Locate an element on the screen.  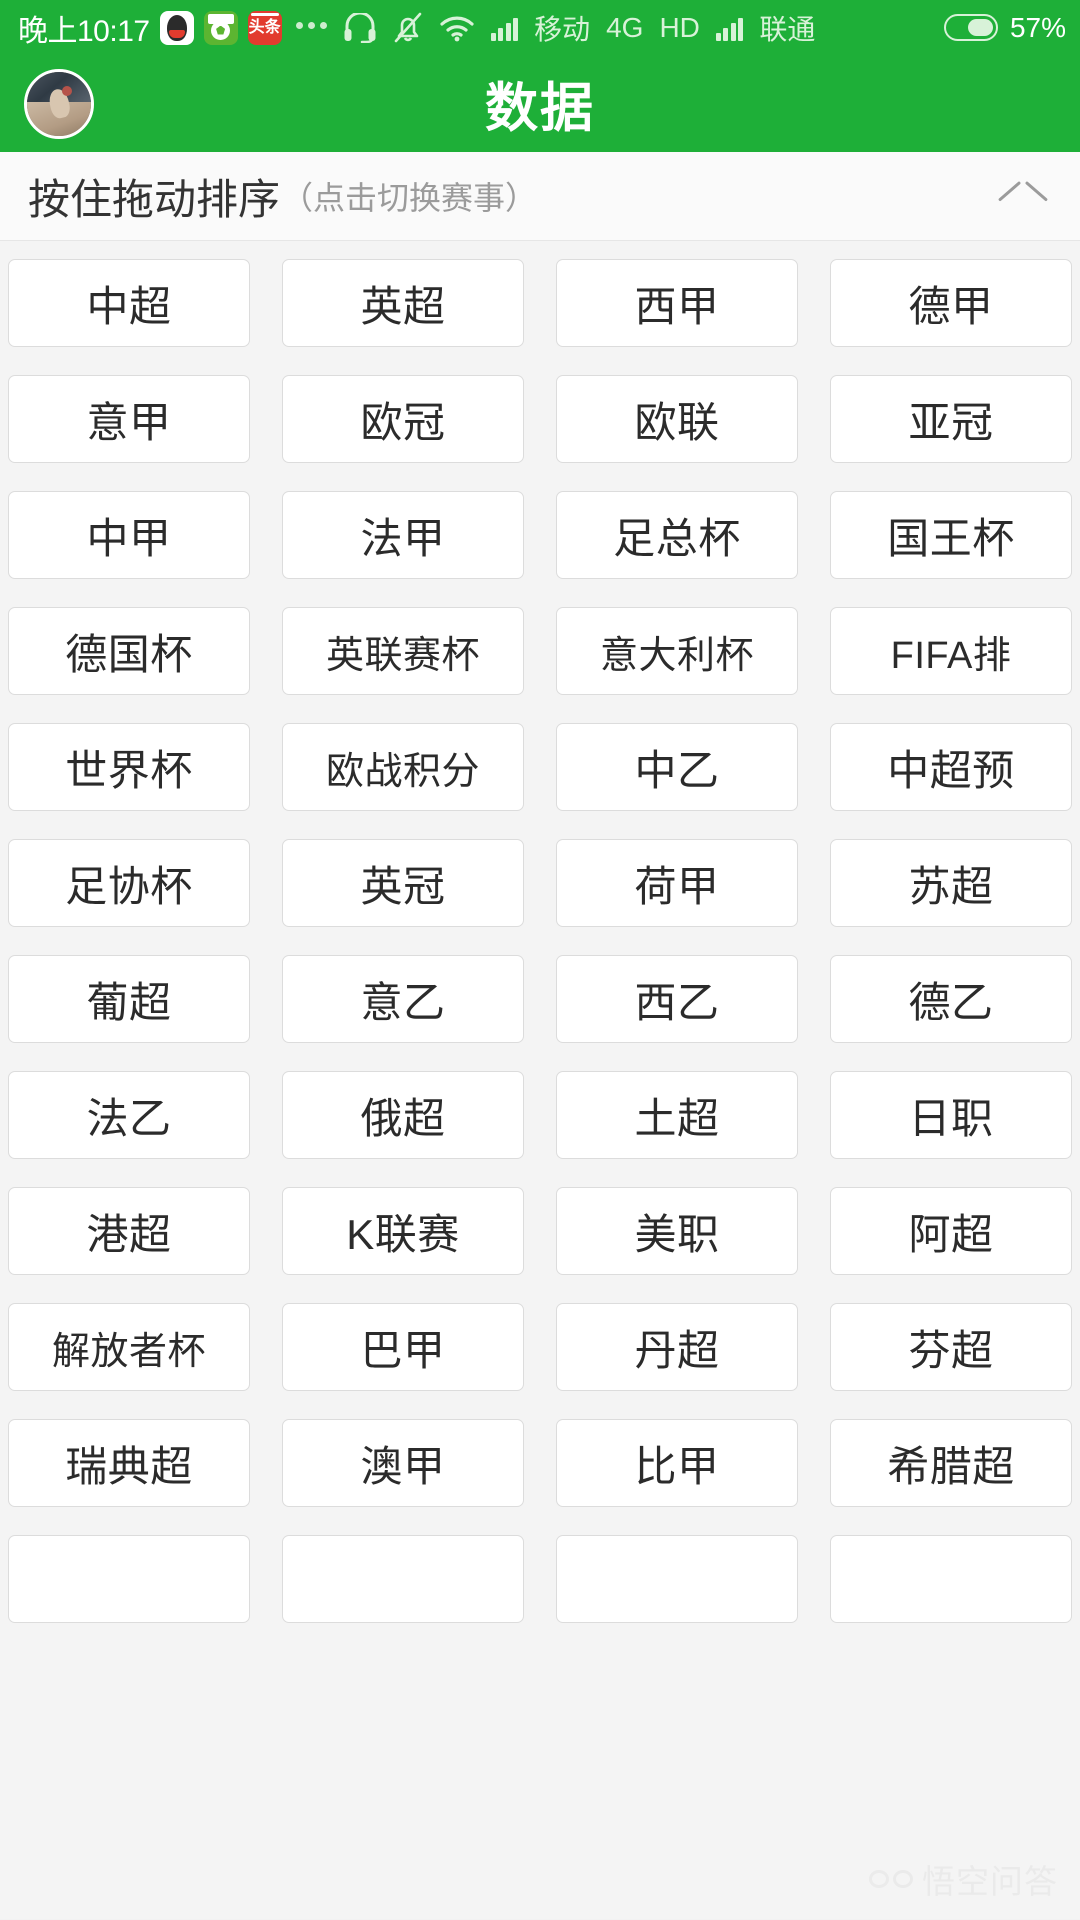
status-bar-left: 晚上10:17 头条 is located at coordinates (172, 28).